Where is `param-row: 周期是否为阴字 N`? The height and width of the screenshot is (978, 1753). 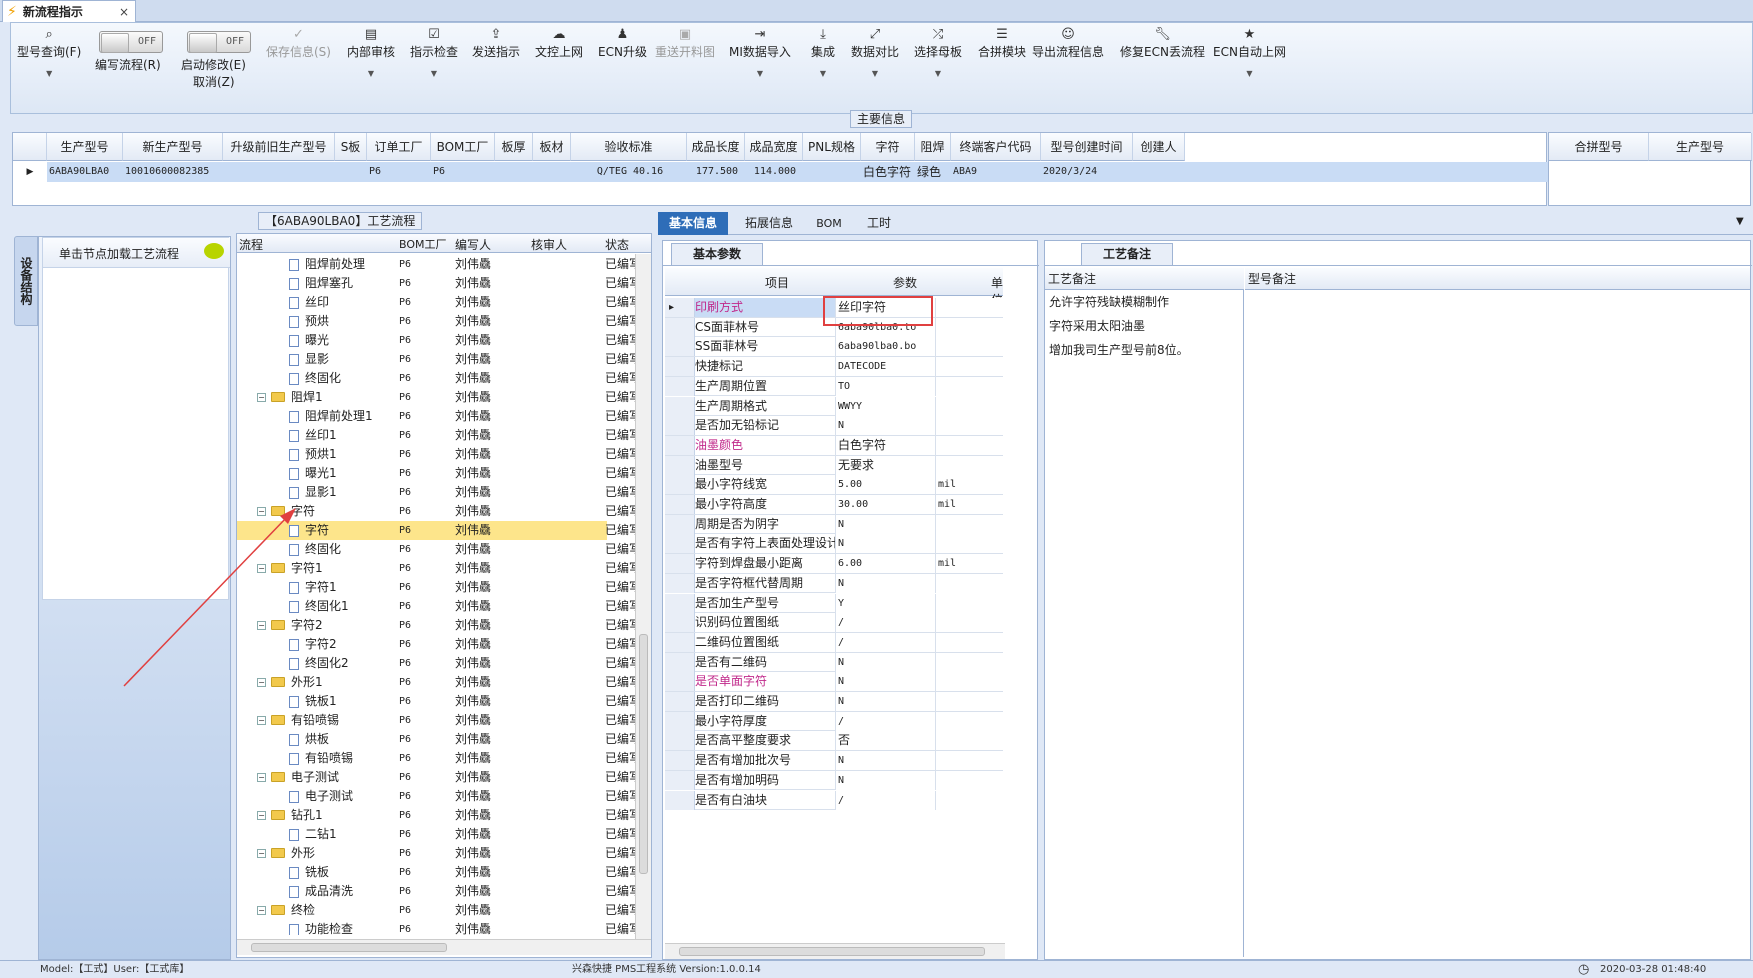 param-row: 周期是否为阴字 N is located at coordinates (838, 524).